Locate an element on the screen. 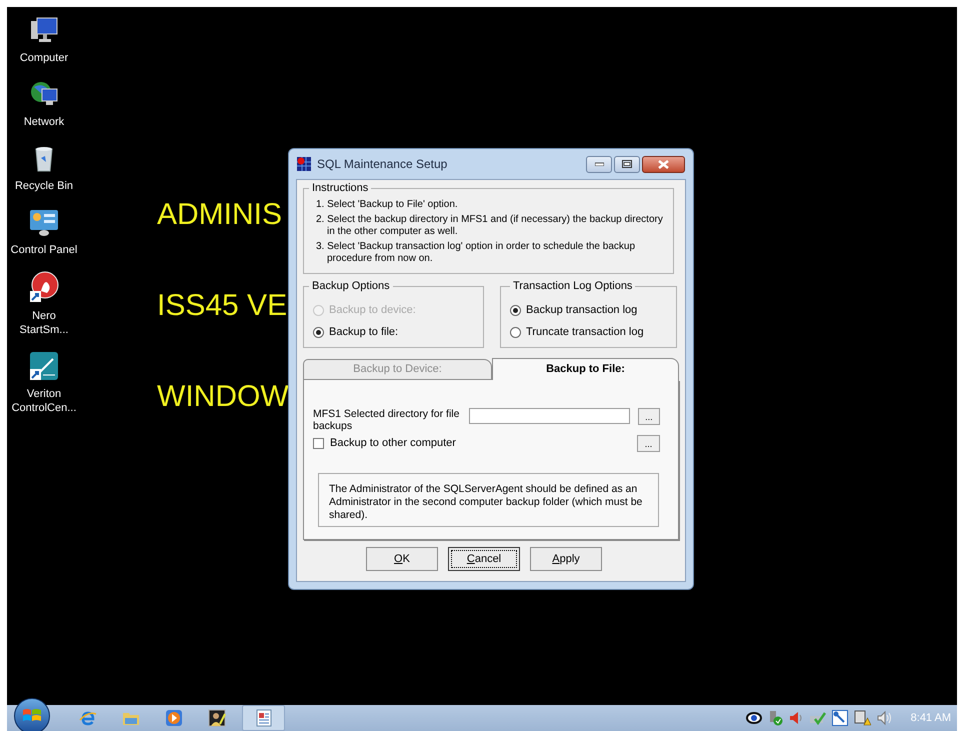 This screenshot has width=964, height=731. wrench-icon is located at coordinates (840, 718).